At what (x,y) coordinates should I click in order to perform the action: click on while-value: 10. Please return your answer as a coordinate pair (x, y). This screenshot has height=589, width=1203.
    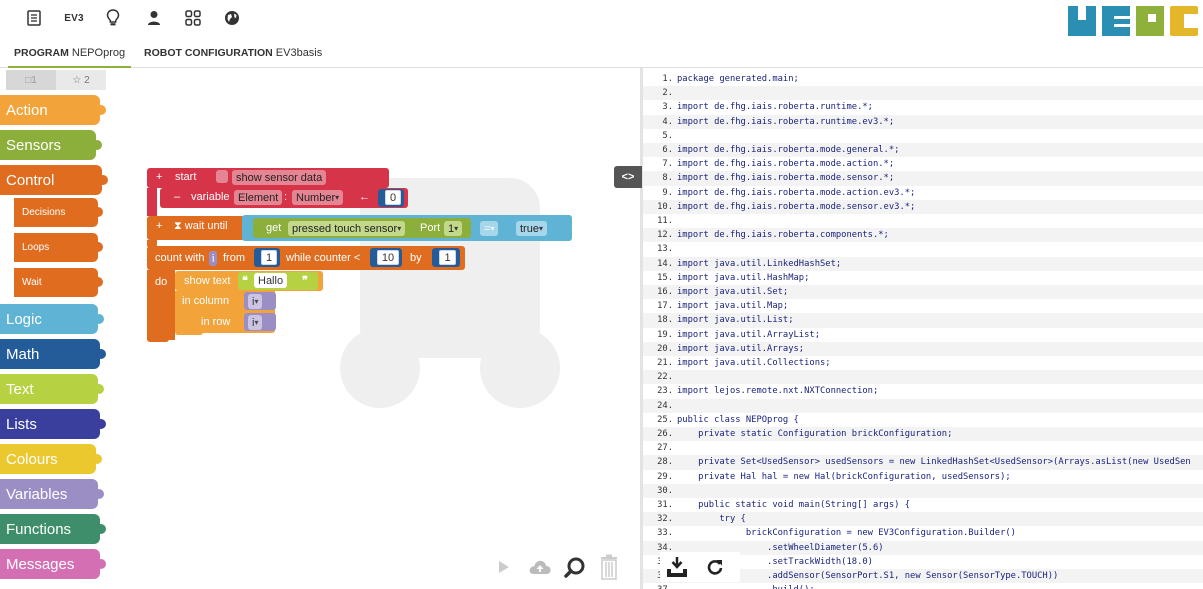
    Looking at the image, I should click on (388, 257).